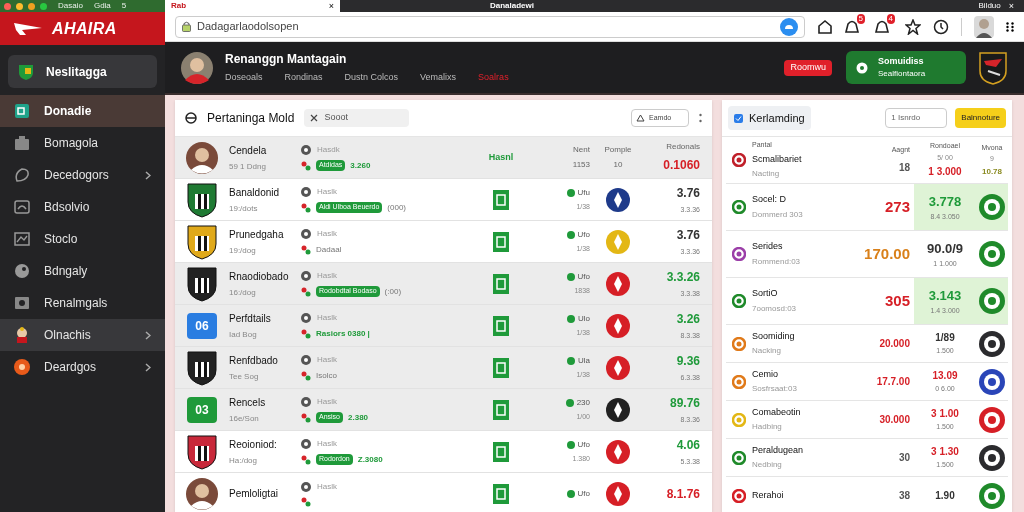  What do you see at coordinates (512, 6) in the screenshot?
I see `window-title: Danaladewi` at bounding box center [512, 6].